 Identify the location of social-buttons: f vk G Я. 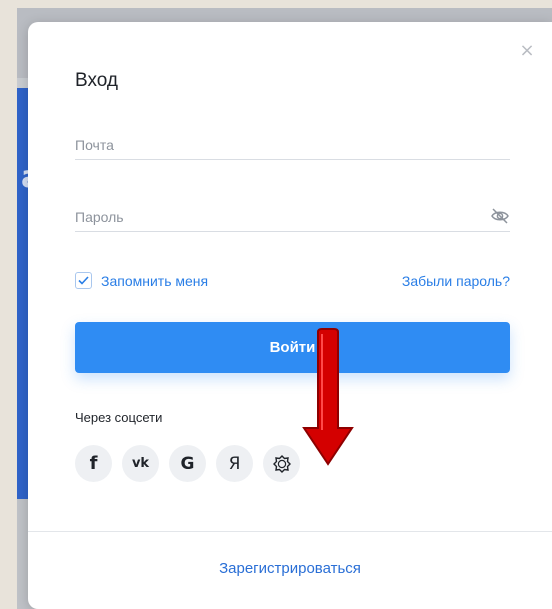
(187, 463).